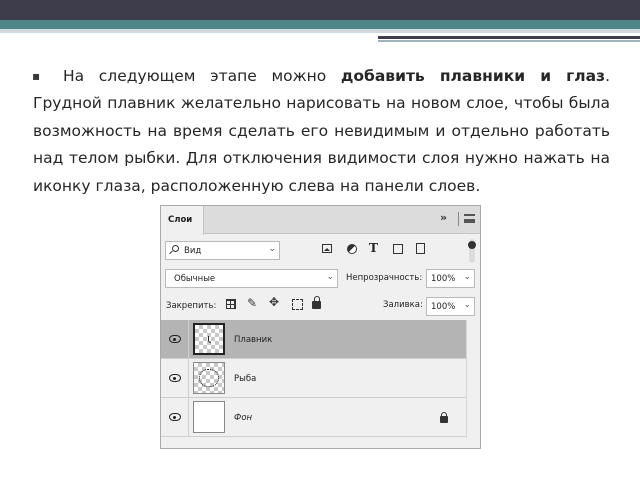 This screenshot has width=640, height=480. What do you see at coordinates (327, 248) in the screenshot?
I see `pixel-layer-filter-icon` at bounding box center [327, 248].